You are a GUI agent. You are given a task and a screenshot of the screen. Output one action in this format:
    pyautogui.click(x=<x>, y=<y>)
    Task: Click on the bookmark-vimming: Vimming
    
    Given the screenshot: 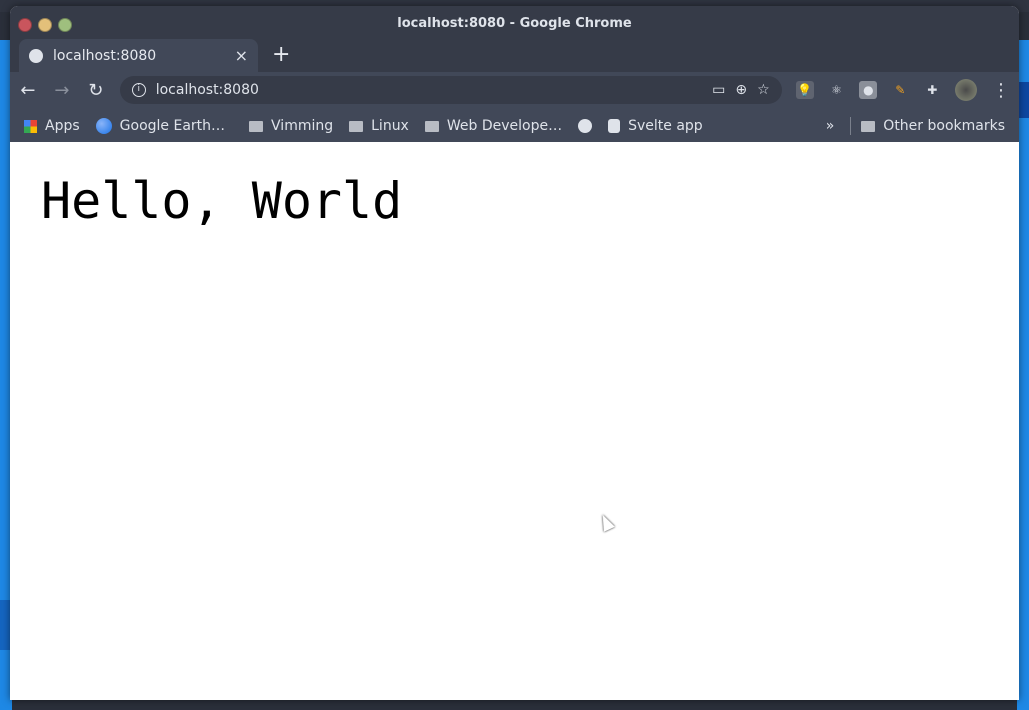 What is the action you would take?
    pyautogui.click(x=291, y=126)
    